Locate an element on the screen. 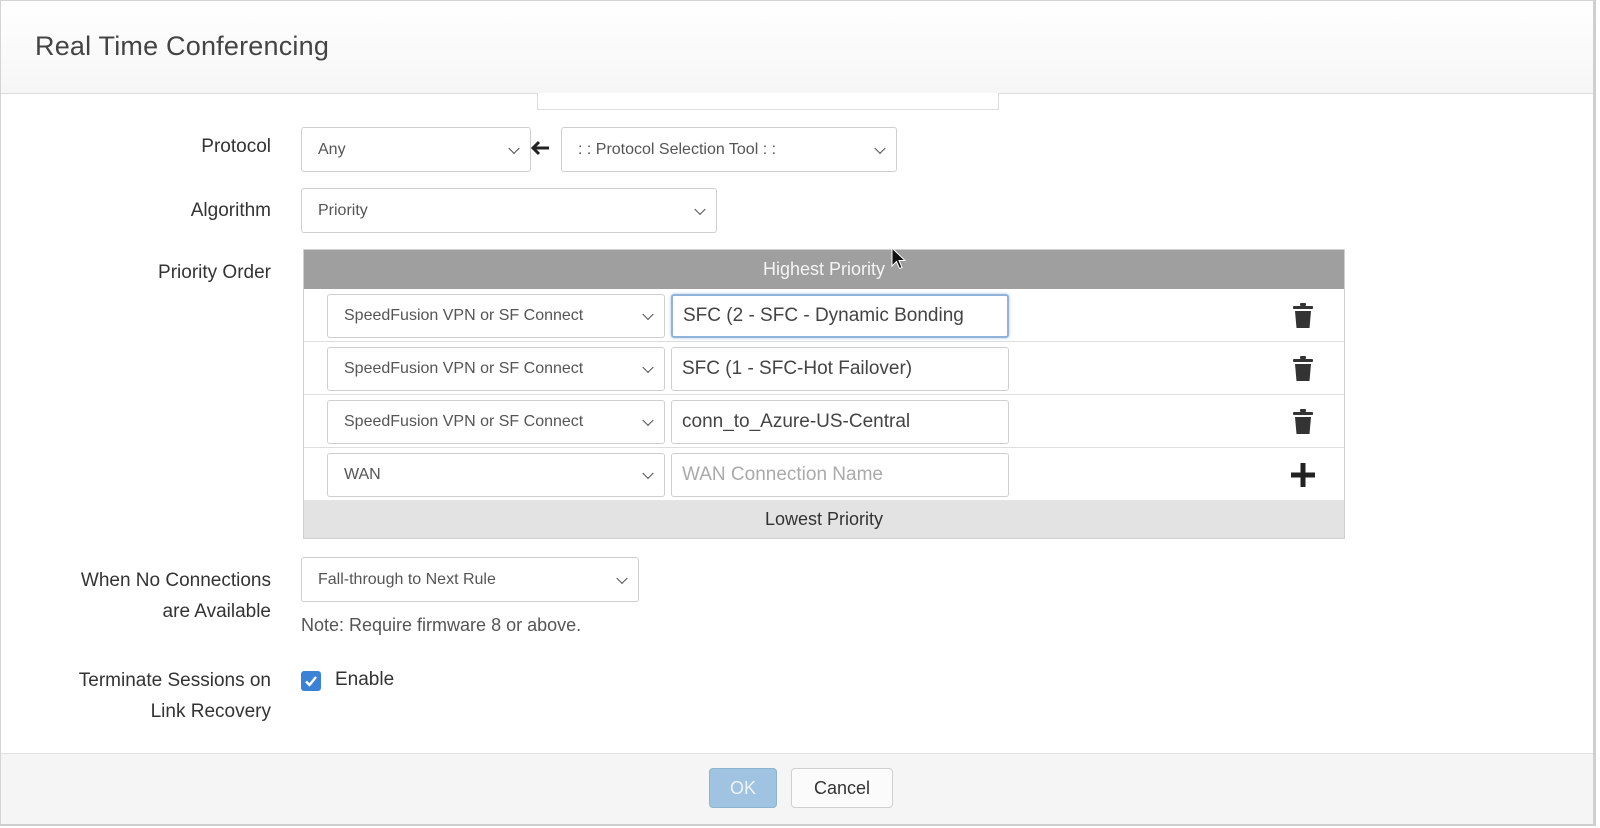  firmware-note: Note: Require firmware 8 or above. is located at coordinates (441, 625).